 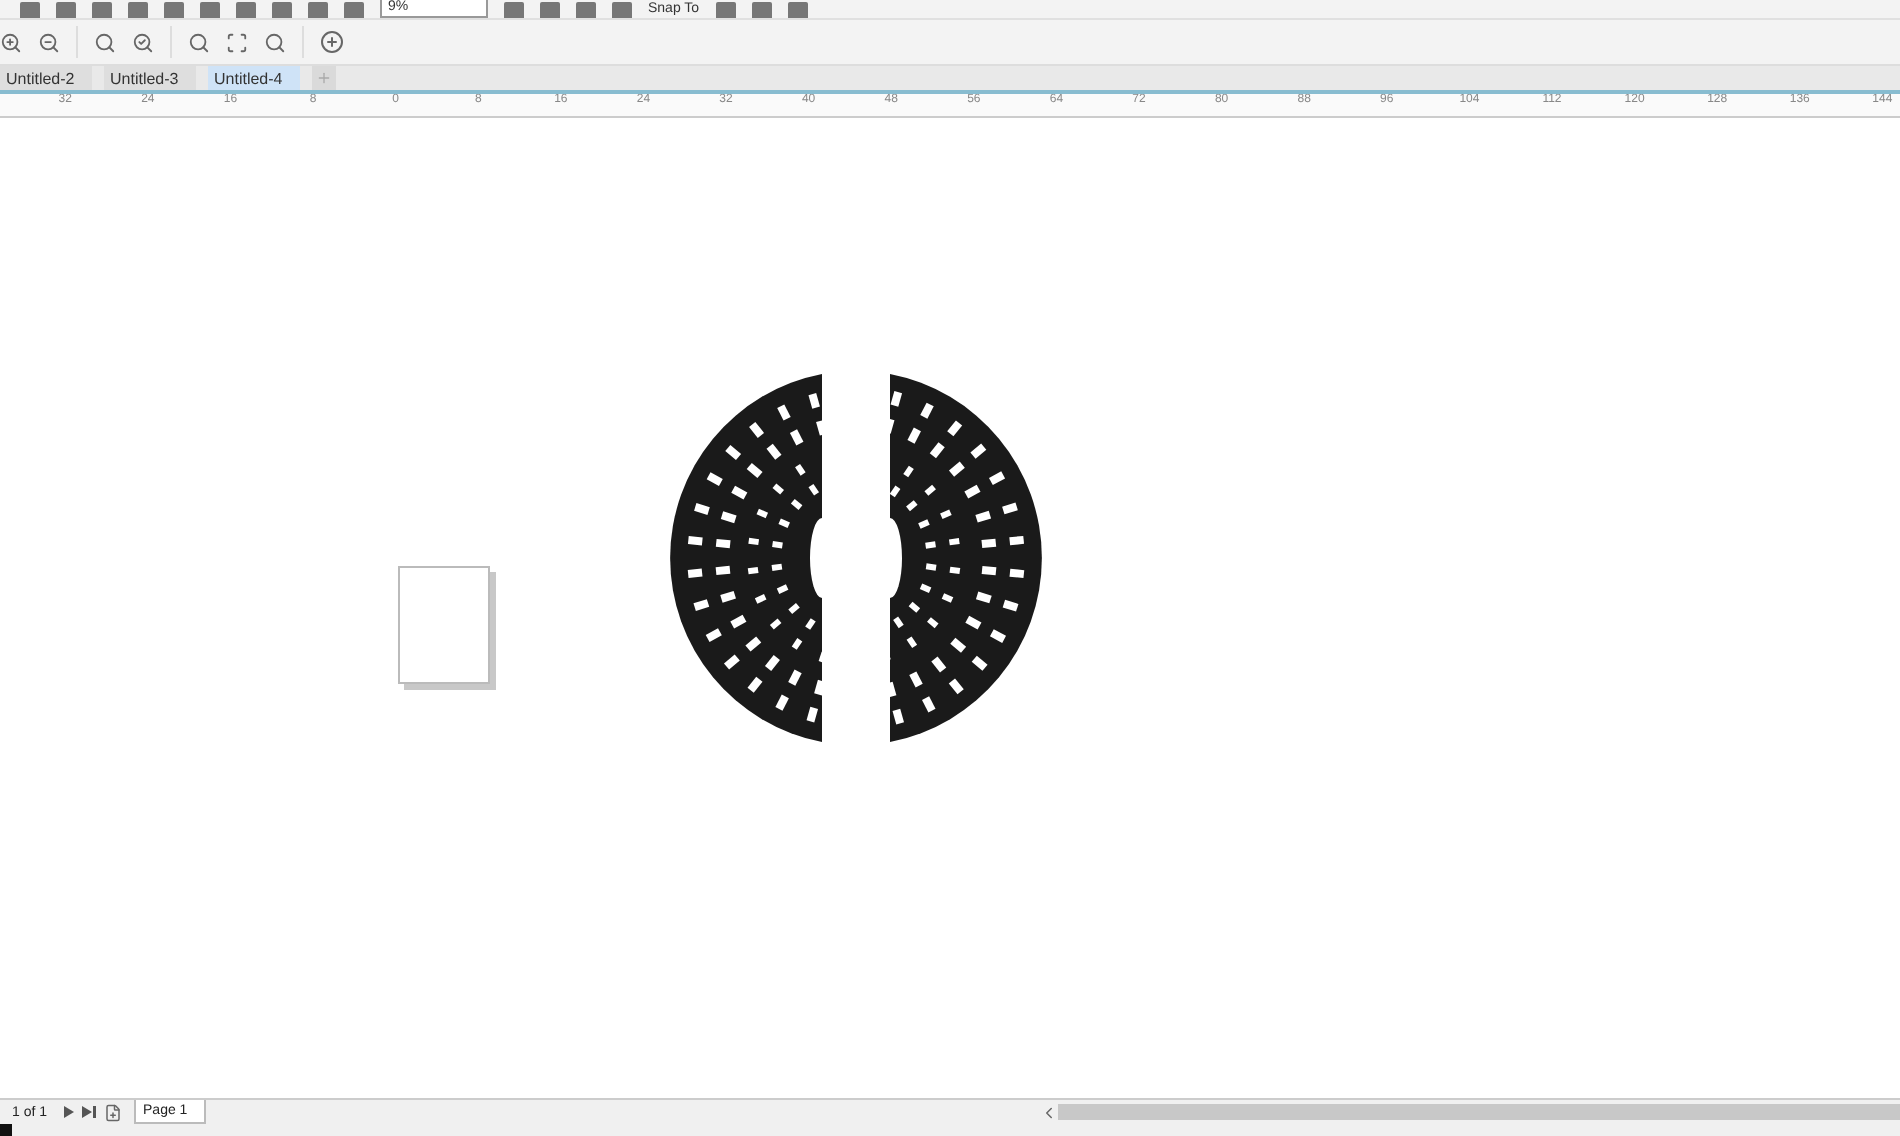 I want to click on last-page-icon, so click(x=88, y=1112).